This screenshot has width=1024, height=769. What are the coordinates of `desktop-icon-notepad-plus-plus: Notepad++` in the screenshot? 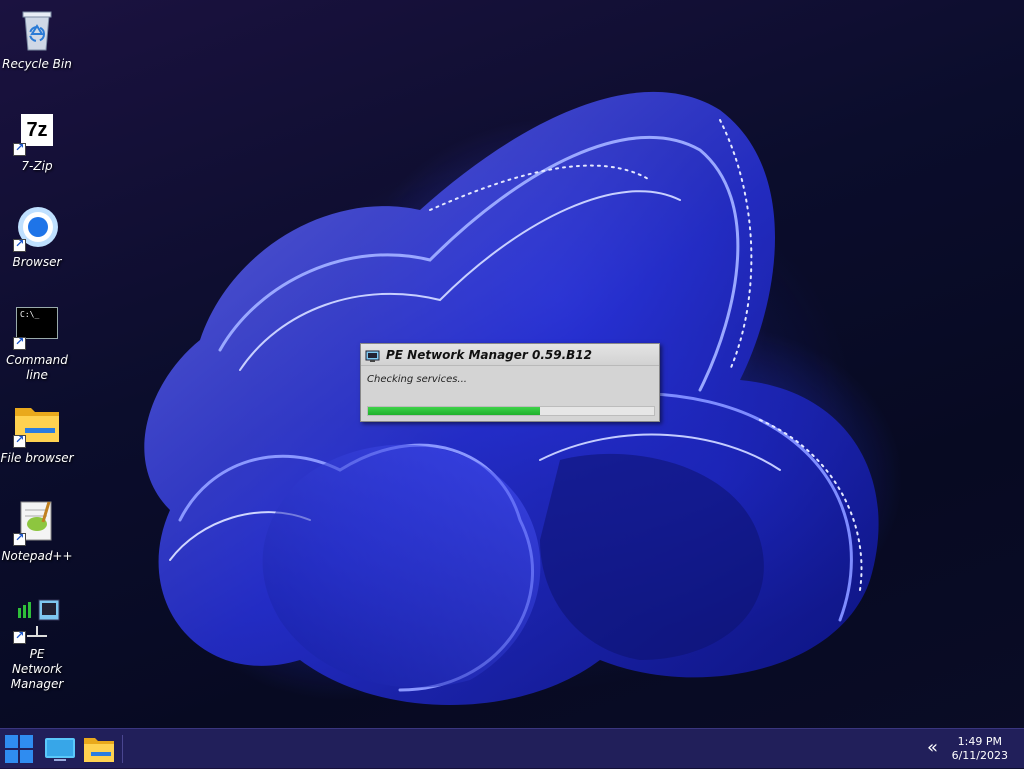 It's located at (37, 531).